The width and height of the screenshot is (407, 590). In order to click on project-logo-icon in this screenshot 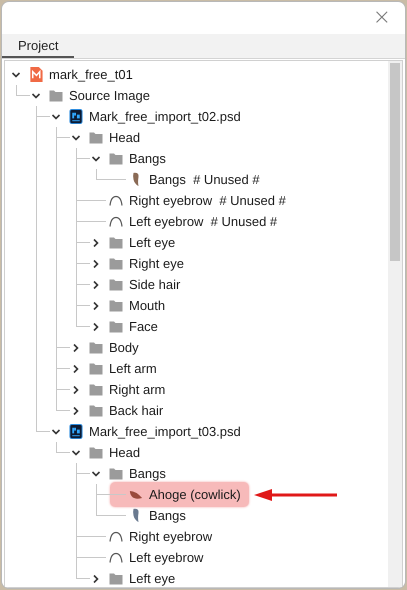, I will do `click(36, 74)`.